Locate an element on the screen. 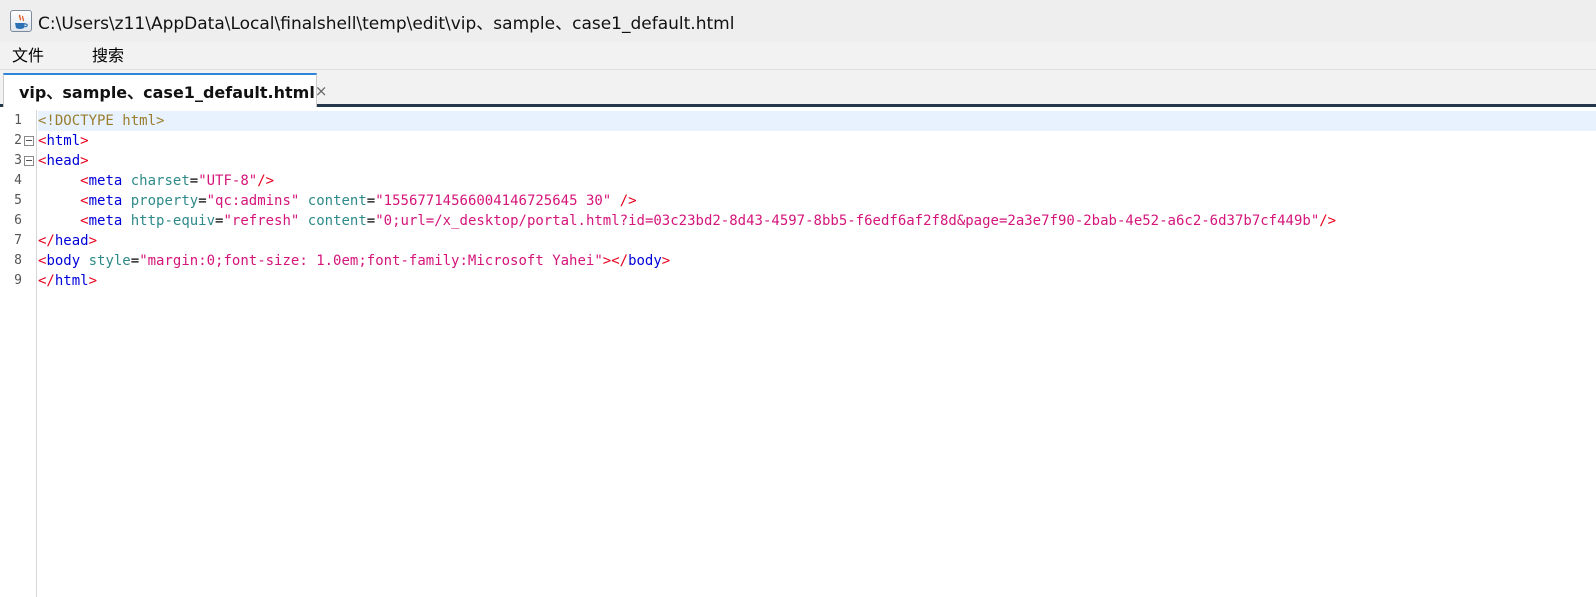  code-token: property is located at coordinates (164, 201).